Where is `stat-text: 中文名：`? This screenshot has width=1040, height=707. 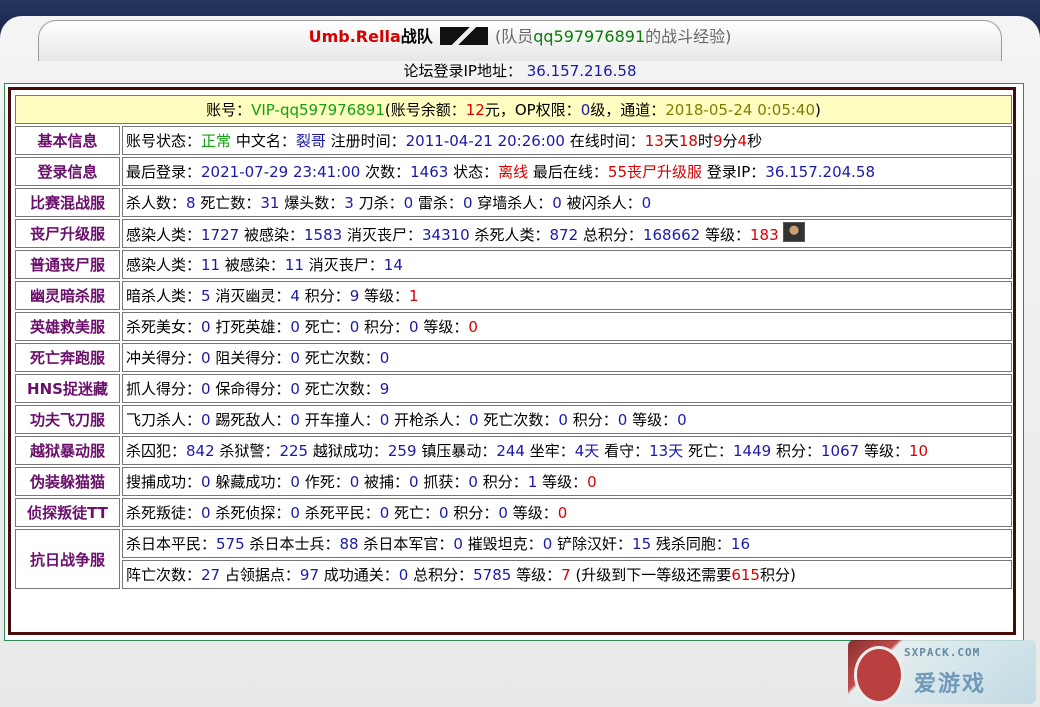 stat-text: 中文名： is located at coordinates (265, 141).